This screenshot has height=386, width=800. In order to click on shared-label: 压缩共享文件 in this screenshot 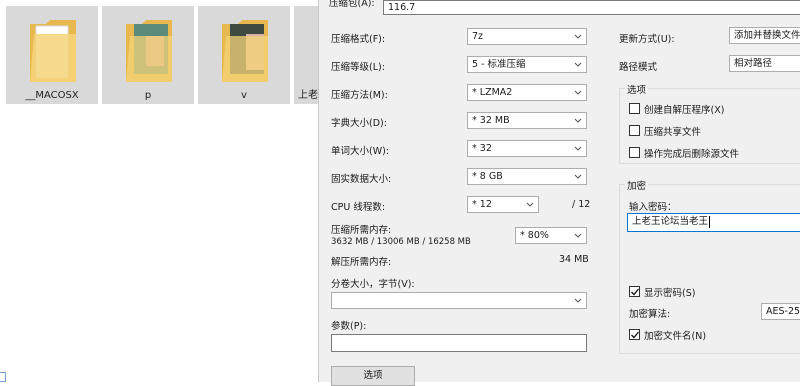, I will do `click(673, 132)`.